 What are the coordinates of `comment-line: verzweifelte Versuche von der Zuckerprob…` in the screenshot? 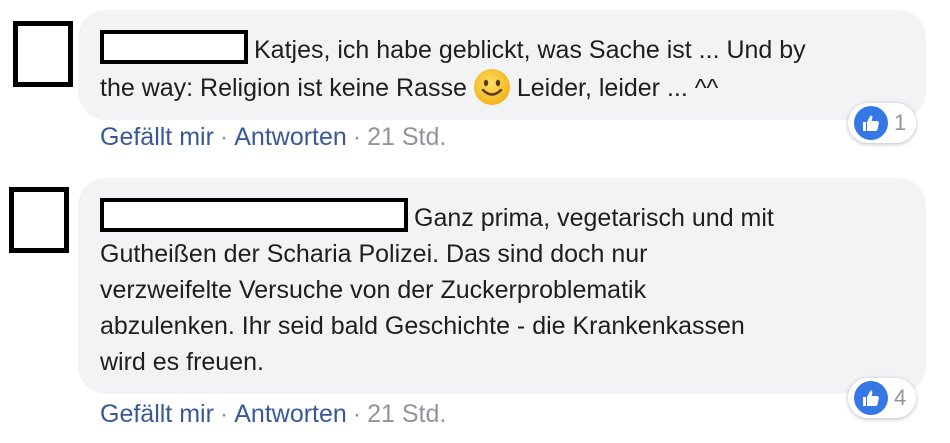 It's located at (373, 290).